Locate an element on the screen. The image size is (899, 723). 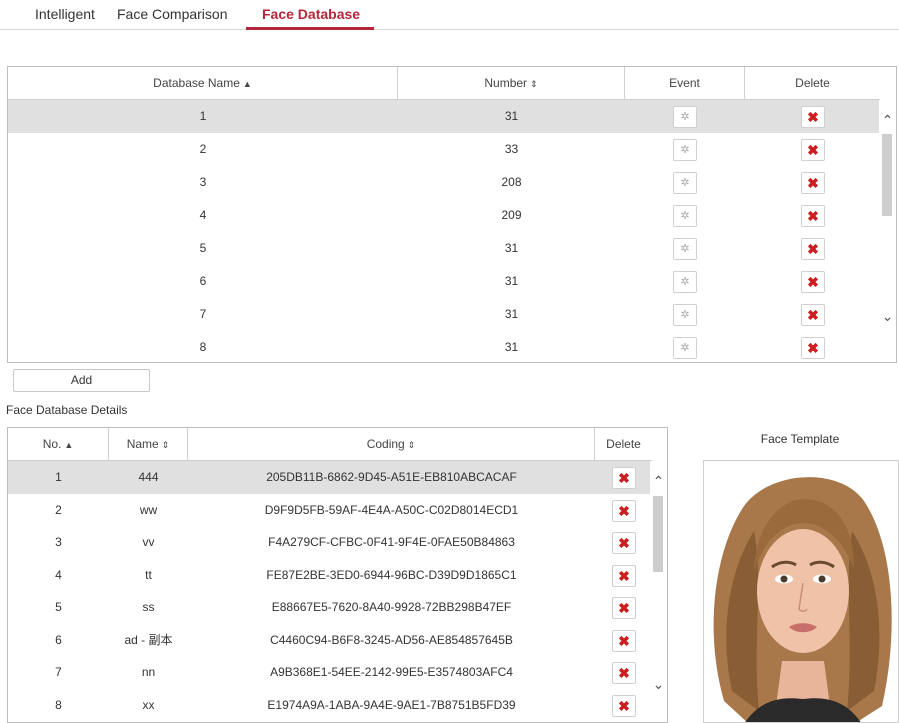
column-header-event: Event is located at coordinates (685, 83).